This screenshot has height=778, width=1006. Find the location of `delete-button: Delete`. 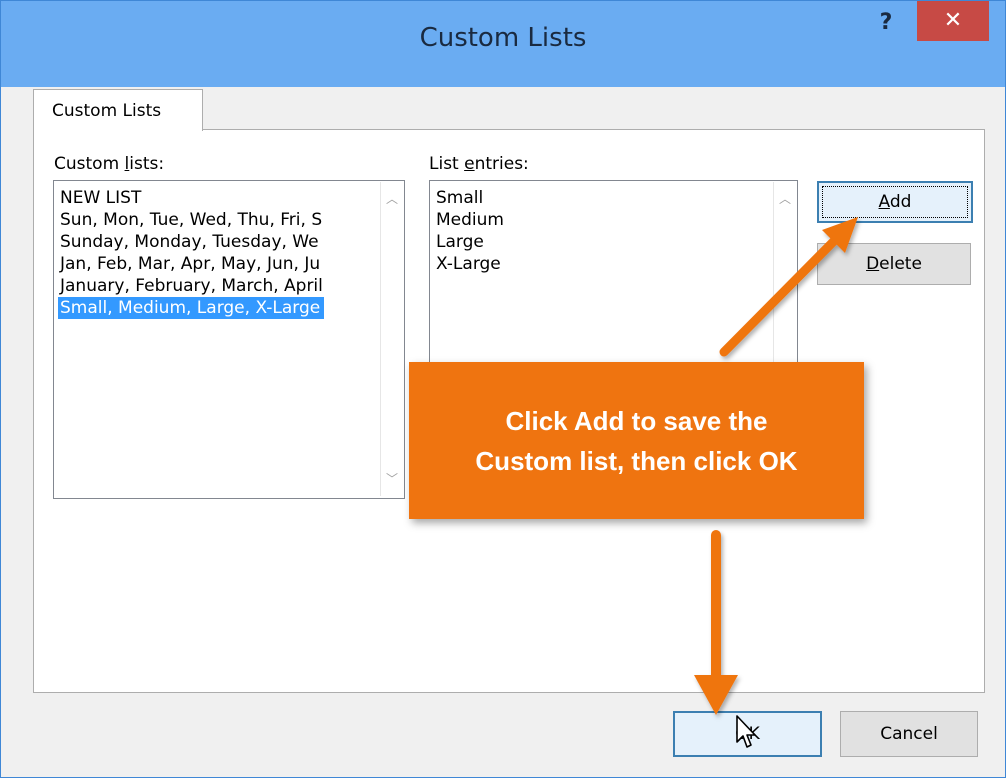

delete-button: Delete is located at coordinates (894, 264).